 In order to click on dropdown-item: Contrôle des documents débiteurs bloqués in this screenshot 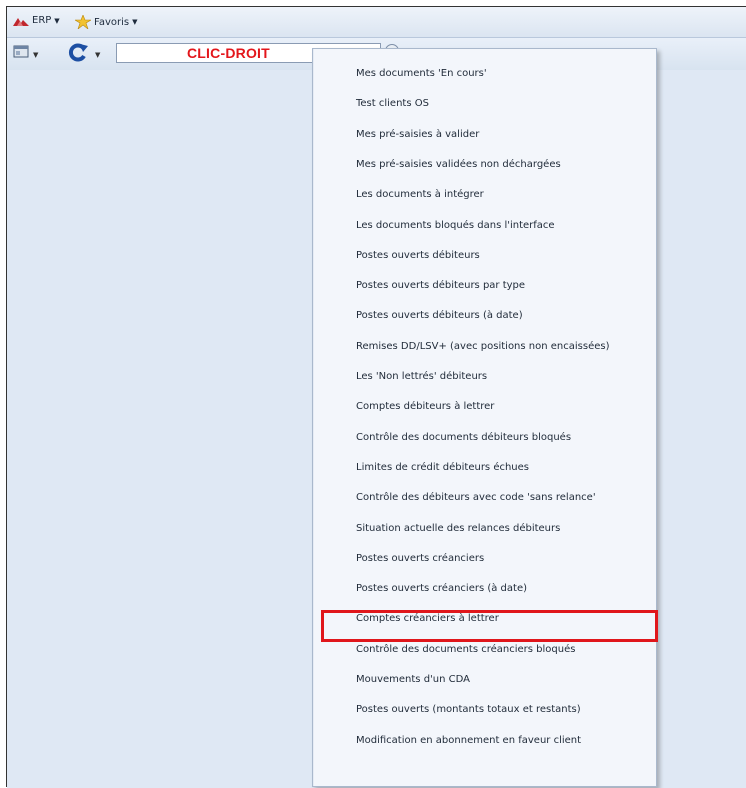, I will do `click(484, 438)`.